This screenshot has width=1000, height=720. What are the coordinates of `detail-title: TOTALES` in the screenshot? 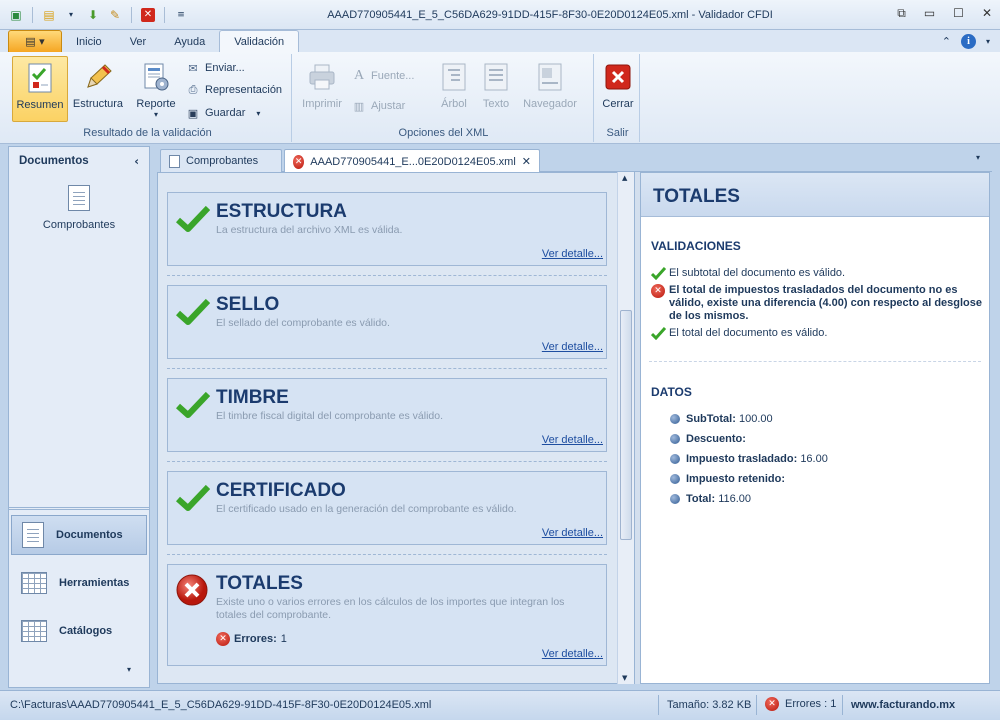 It's located at (815, 195).